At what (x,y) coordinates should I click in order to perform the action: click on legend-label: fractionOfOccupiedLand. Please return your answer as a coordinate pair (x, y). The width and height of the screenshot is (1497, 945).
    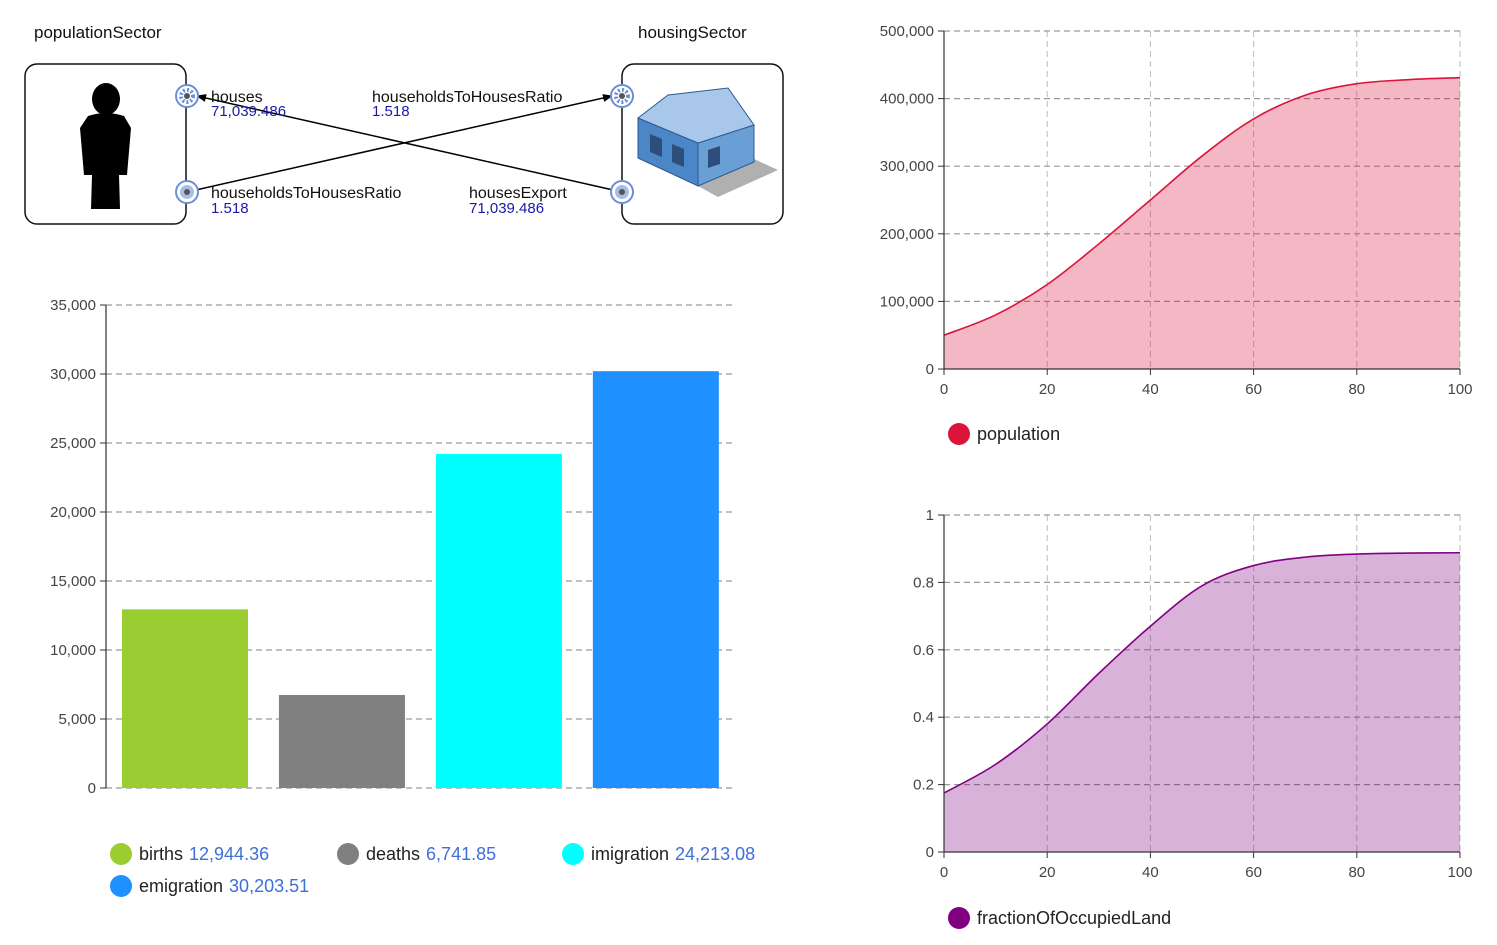
    Looking at the image, I should click on (1074, 917).